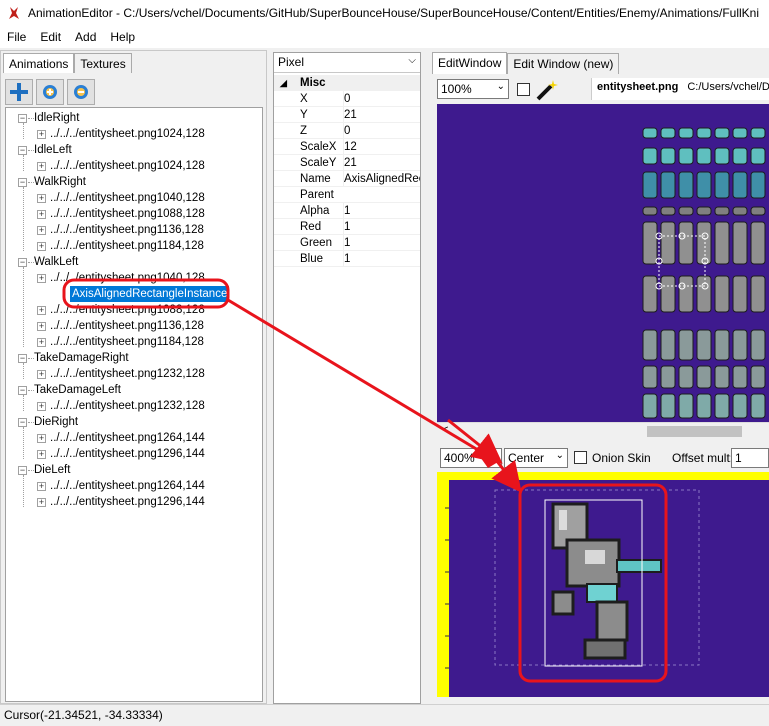 This screenshot has width=769, height=726. Describe the element at coordinates (127, 198) in the screenshot. I see `tree-frame: ../../../entitysheet.png1040,128` at that location.